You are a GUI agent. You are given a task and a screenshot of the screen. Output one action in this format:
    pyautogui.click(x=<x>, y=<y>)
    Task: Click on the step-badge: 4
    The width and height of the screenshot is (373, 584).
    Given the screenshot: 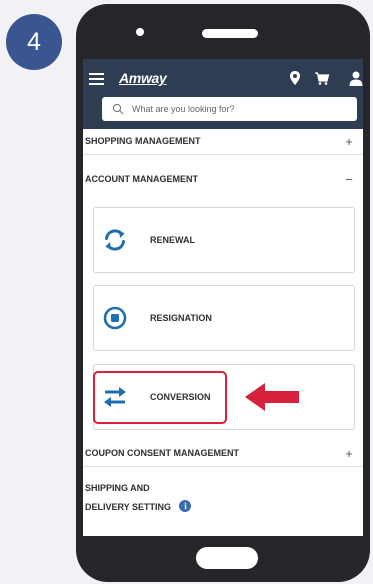 What is the action you would take?
    pyautogui.click(x=34, y=42)
    